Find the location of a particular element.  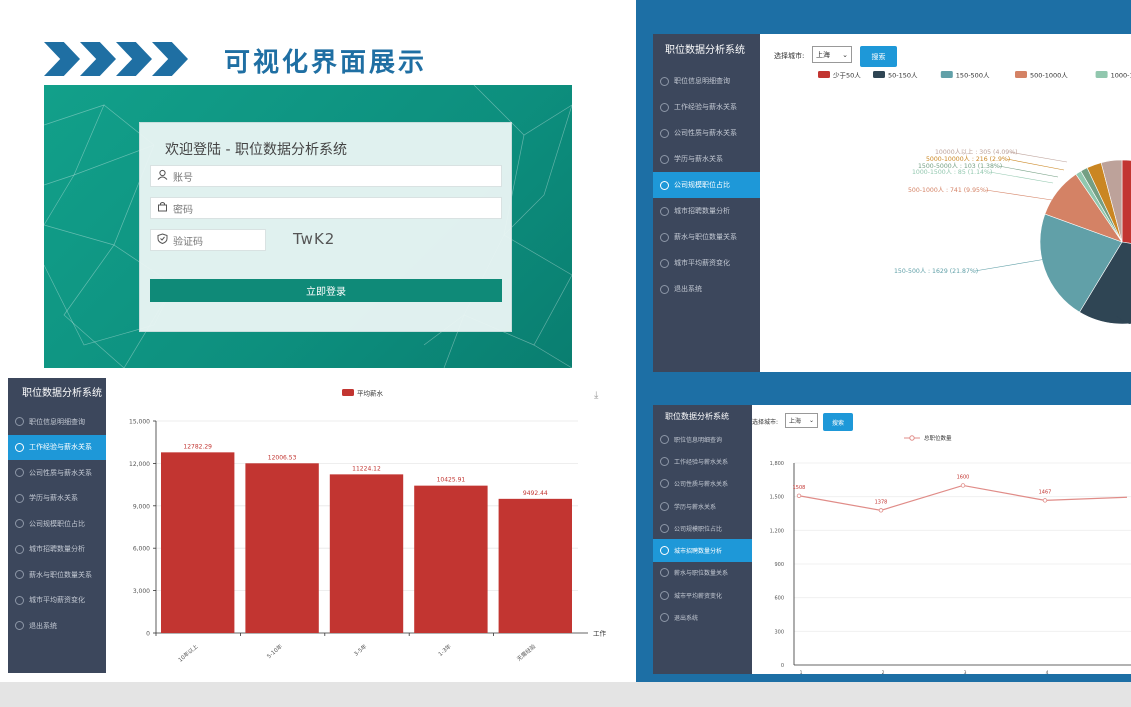

sidebar-item-label: 工作经验与薪水关系 is located at coordinates (705, 107).